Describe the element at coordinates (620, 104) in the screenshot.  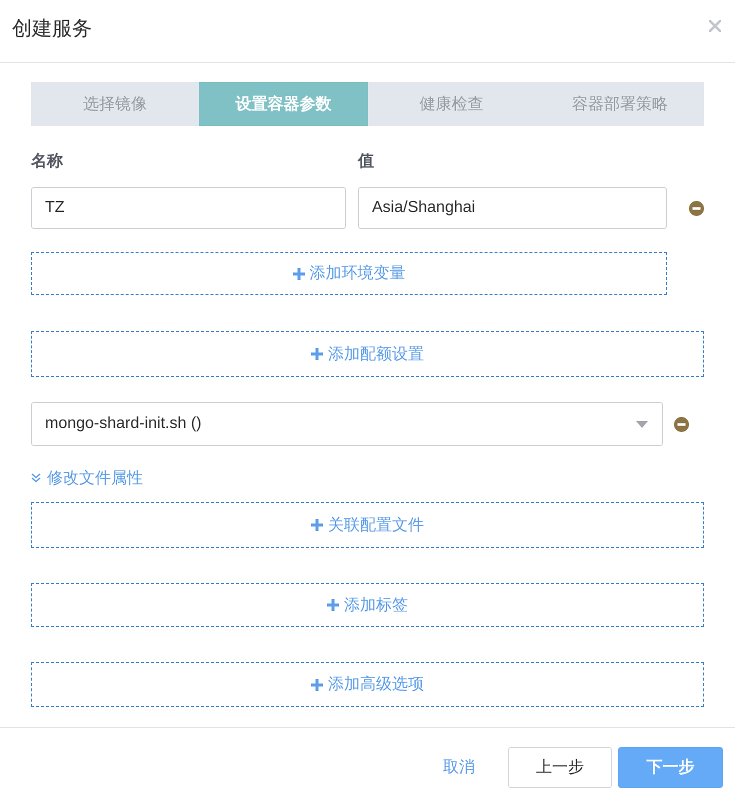
I see `step-tab: 容器部署策略` at that location.